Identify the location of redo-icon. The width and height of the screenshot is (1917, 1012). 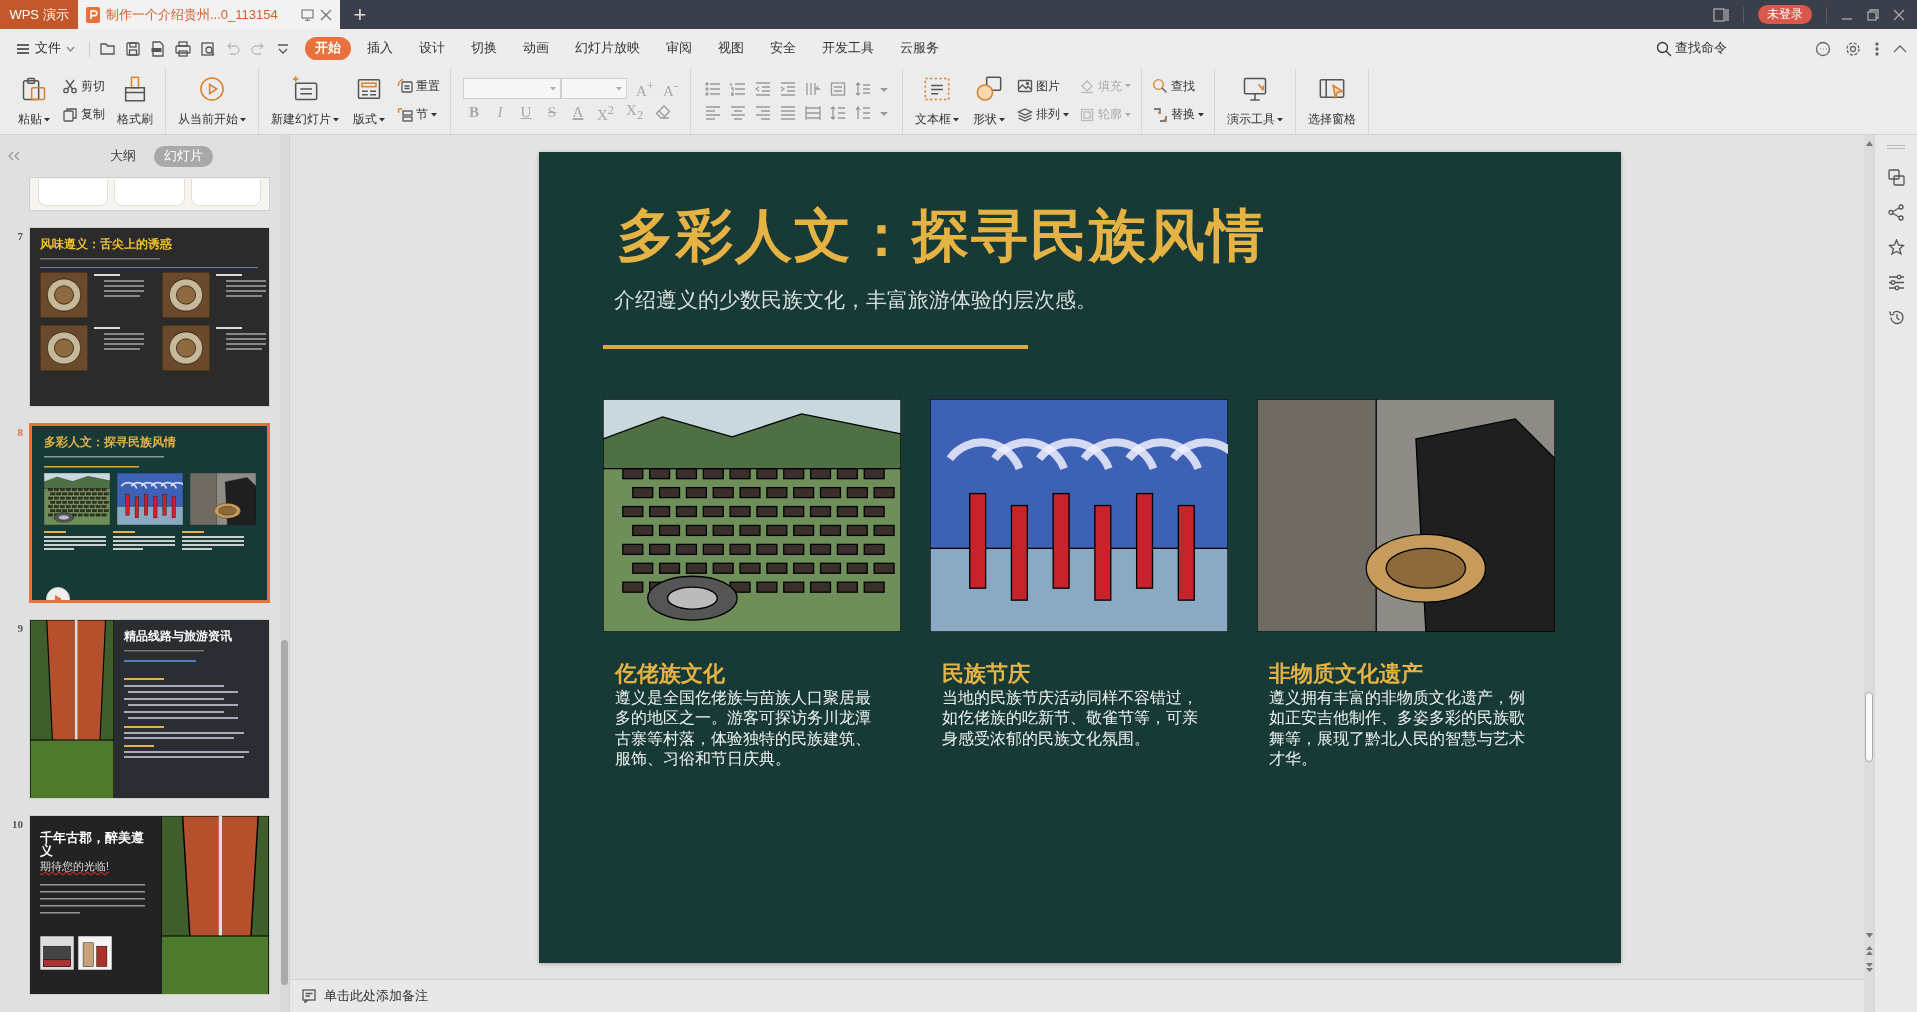
(258, 48).